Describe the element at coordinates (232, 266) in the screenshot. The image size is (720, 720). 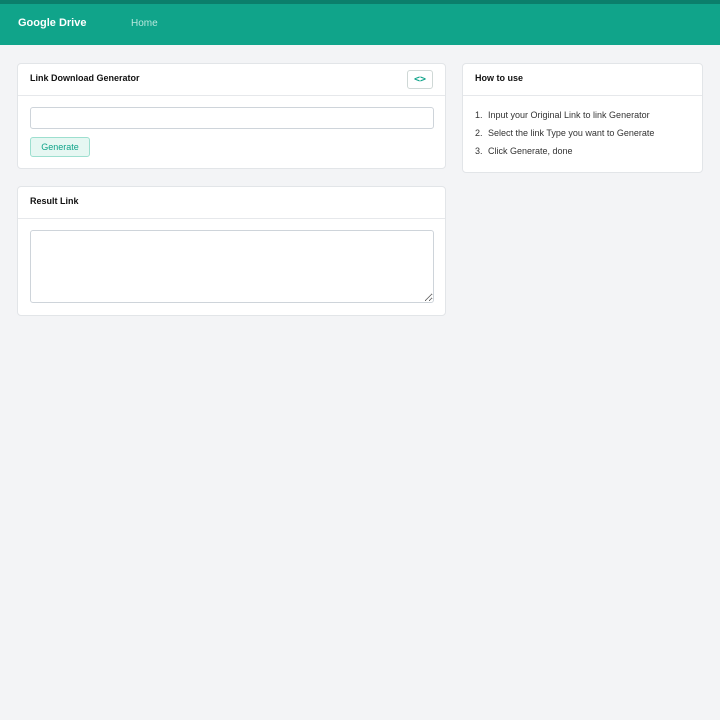
I see `result-link-textarea` at that location.